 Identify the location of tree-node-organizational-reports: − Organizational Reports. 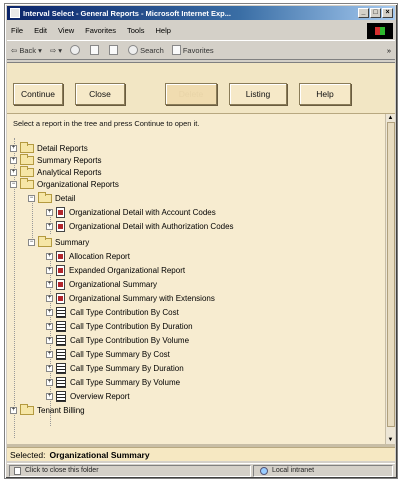
(64, 183).